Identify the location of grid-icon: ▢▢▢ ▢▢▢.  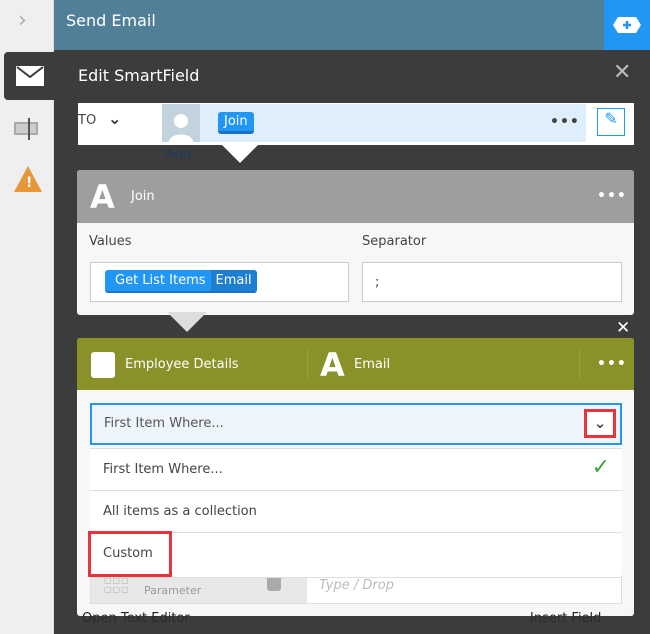
(117, 585).